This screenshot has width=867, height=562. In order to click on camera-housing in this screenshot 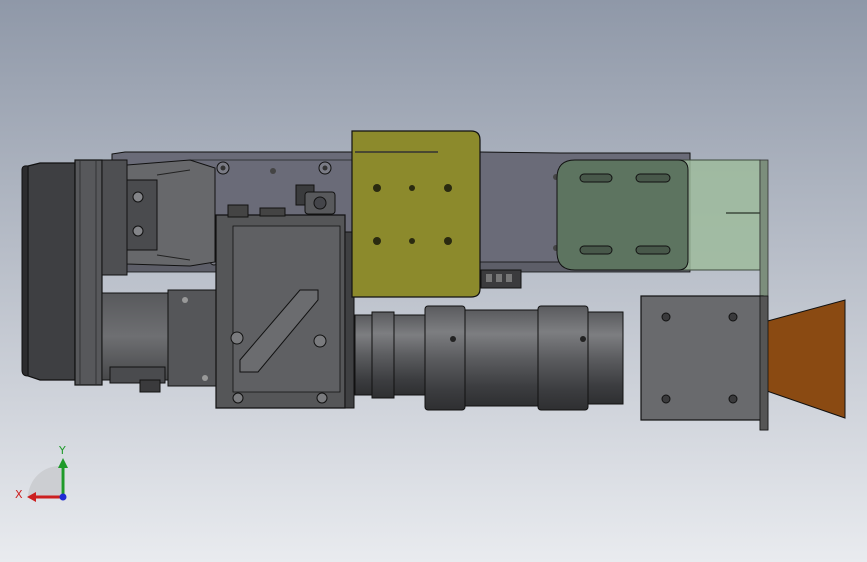, I will do `click(285, 306)`.